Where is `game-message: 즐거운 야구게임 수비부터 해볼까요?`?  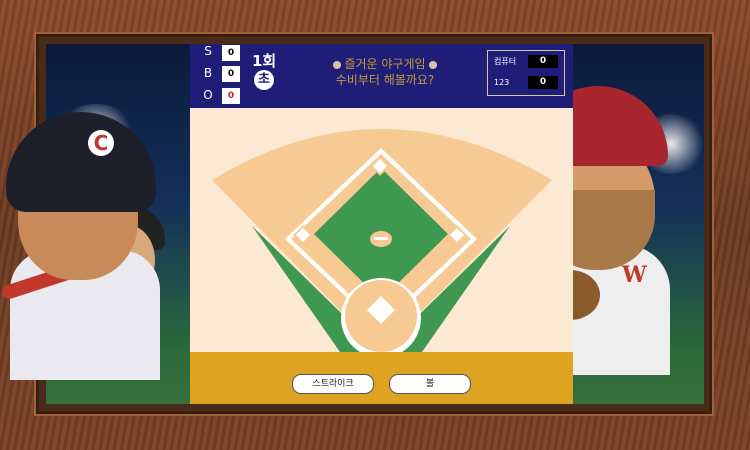 game-message: 즐거운 야구게임 수비부터 해볼까요? is located at coordinates (385, 72).